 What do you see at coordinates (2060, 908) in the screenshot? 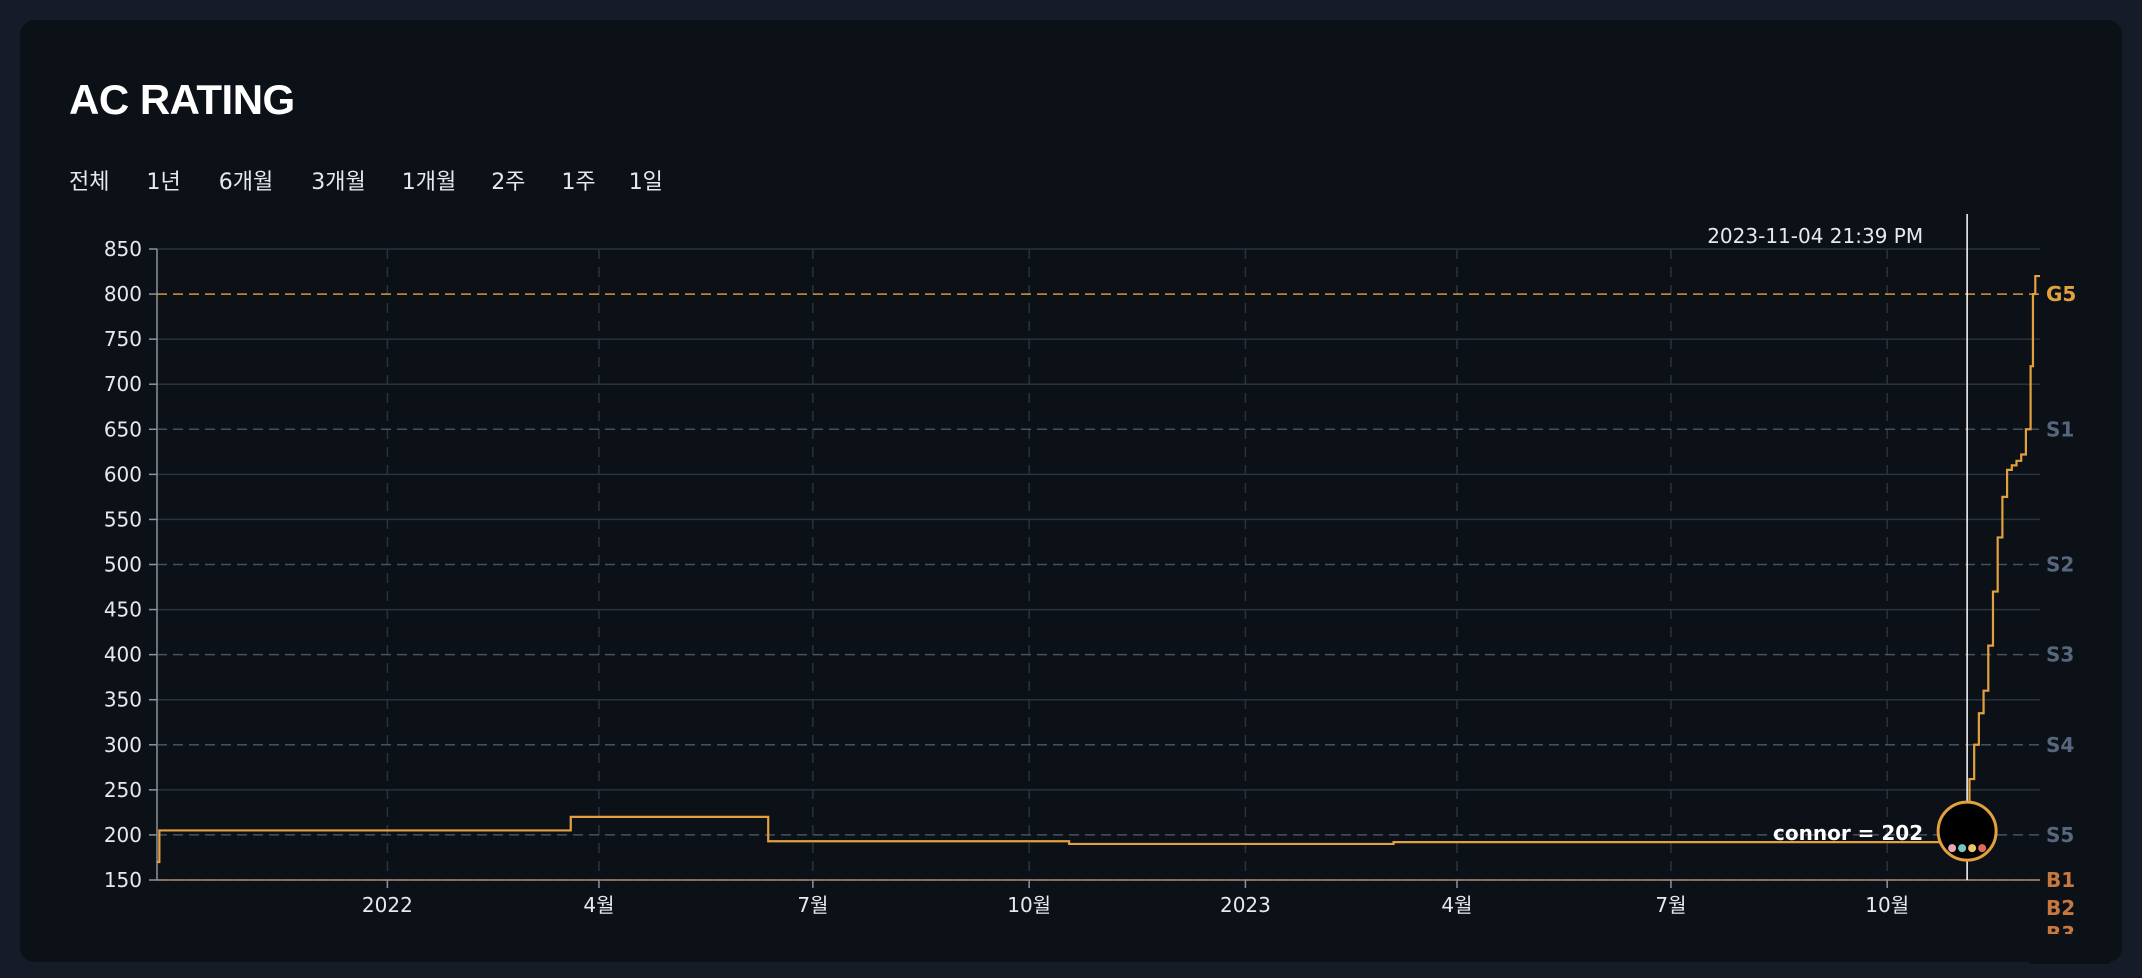
I see `tier-label: B2` at bounding box center [2060, 908].